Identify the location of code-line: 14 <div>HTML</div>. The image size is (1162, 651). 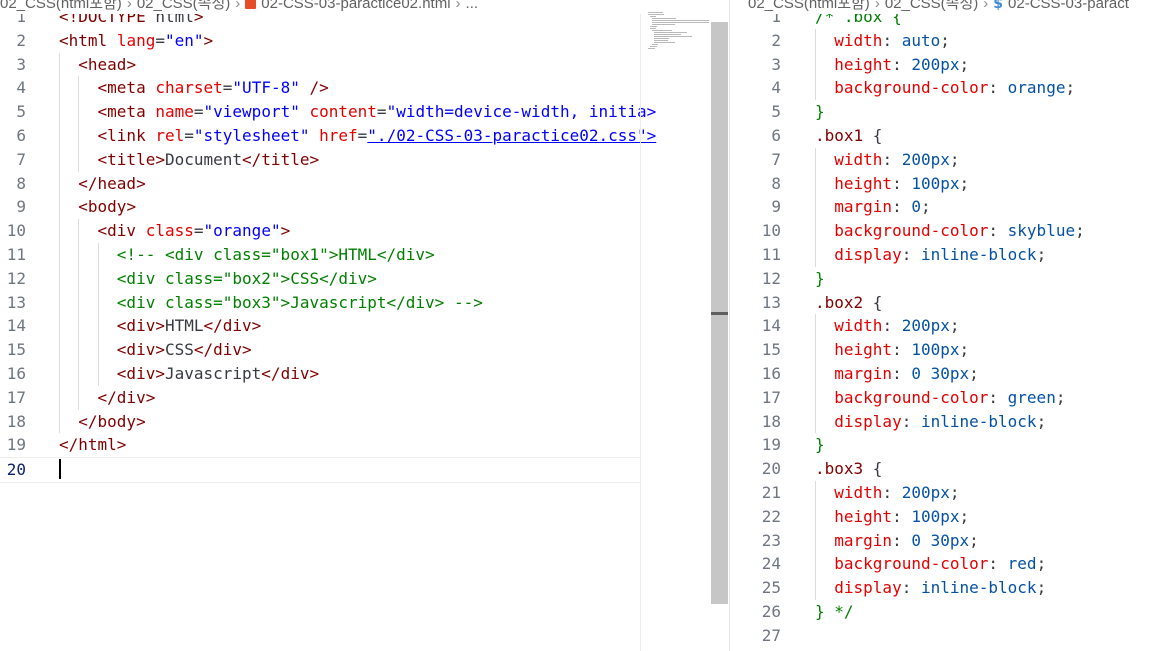
(364, 326).